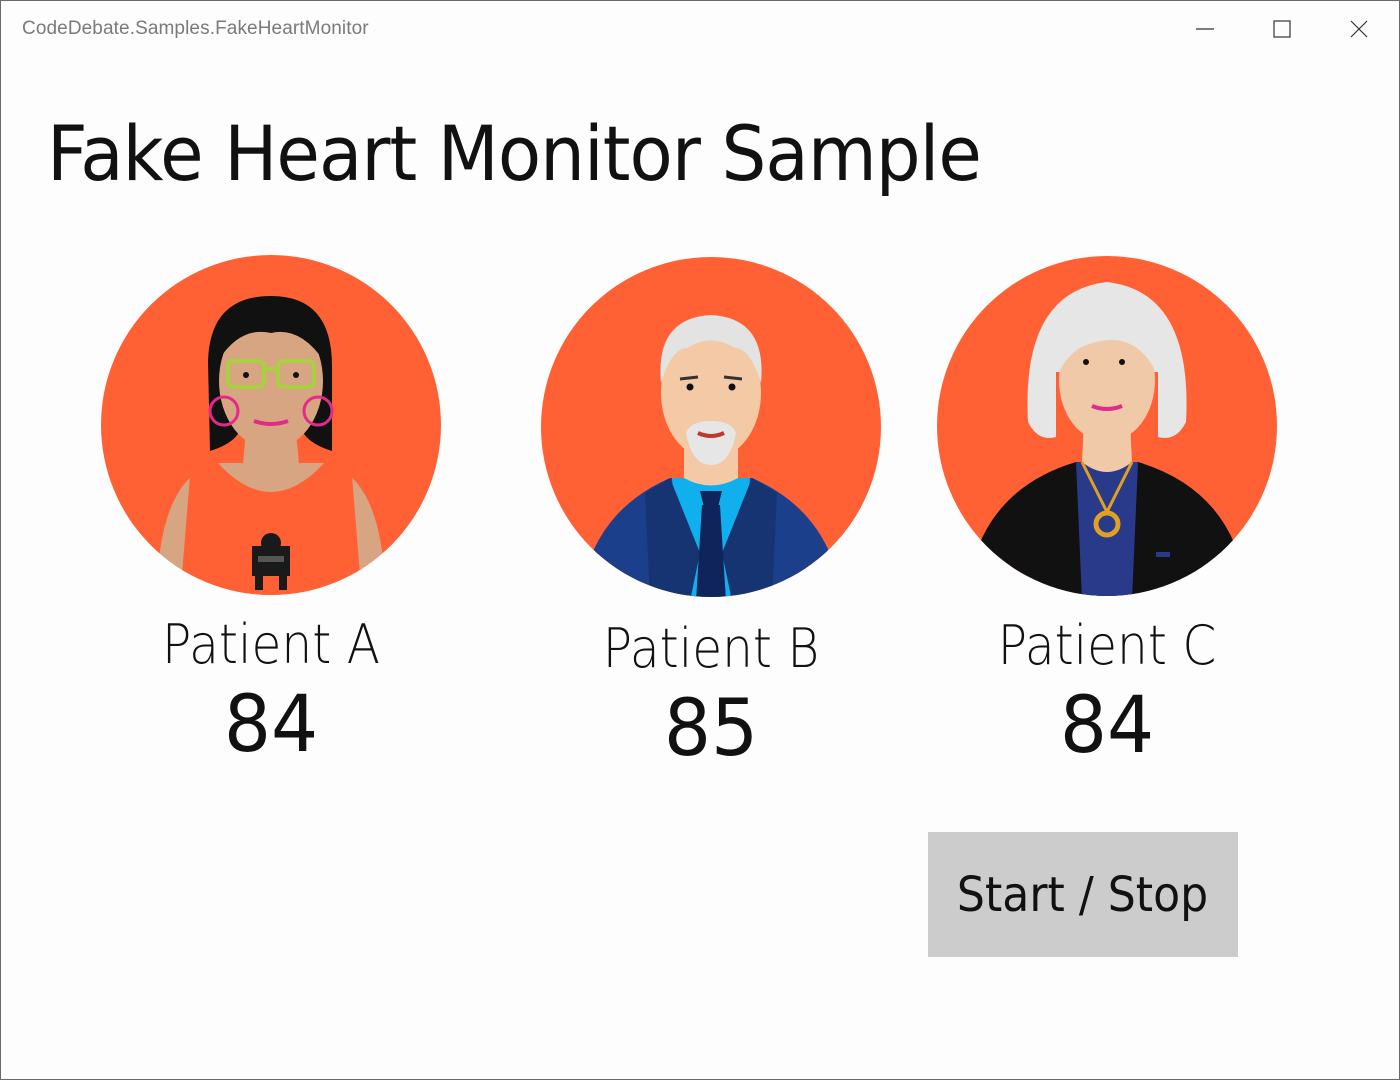 This screenshot has height=1080, width=1400. What do you see at coordinates (271, 425) in the screenshot?
I see `woman-glasses-avatar` at bounding box center [271, 425].